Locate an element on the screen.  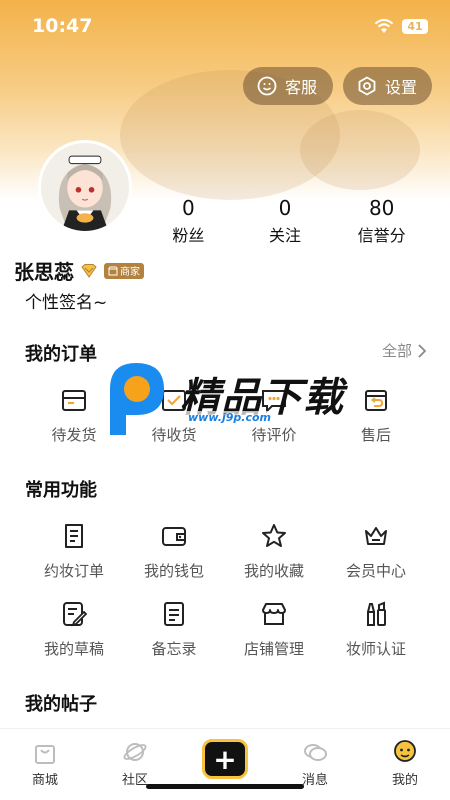
bag-icon is located at coordinates (45, 754).